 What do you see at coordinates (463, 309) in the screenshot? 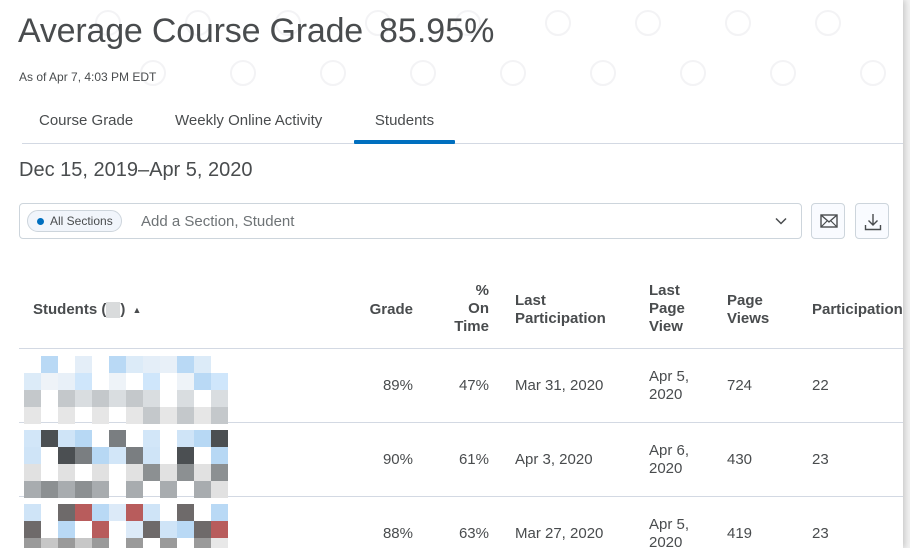
I see `column-header-on-time: % On Time` at bounding box center [463, 309].